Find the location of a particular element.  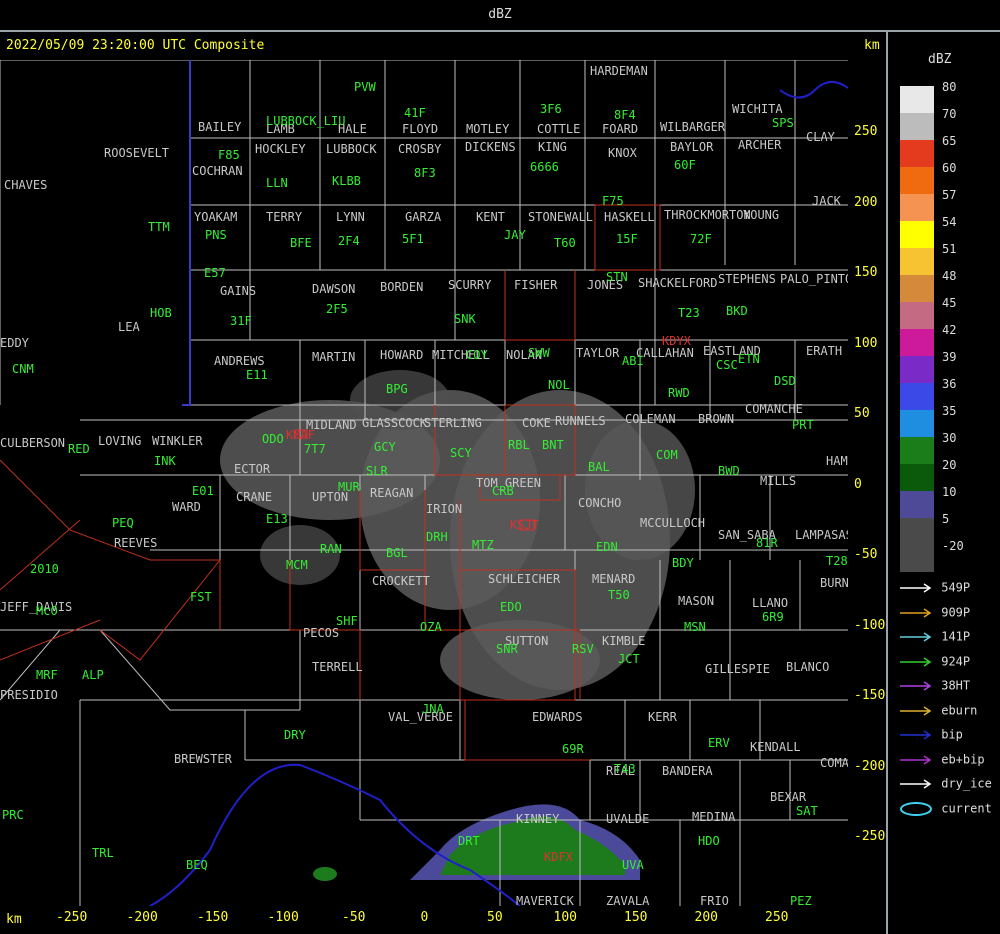

station-label: INK is located at coordinates (165, 461).